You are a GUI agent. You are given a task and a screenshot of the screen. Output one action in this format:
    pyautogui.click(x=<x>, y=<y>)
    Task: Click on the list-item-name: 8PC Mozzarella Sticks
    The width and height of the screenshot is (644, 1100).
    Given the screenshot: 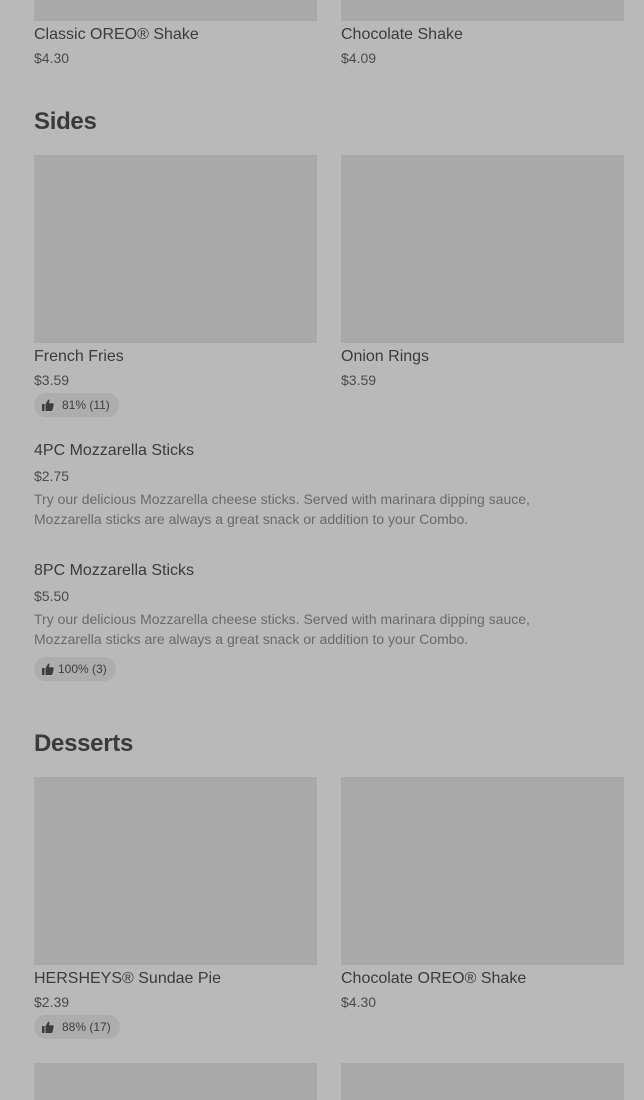 What is the action you would take?
    pyautogui.click(x=114, y=571)
    